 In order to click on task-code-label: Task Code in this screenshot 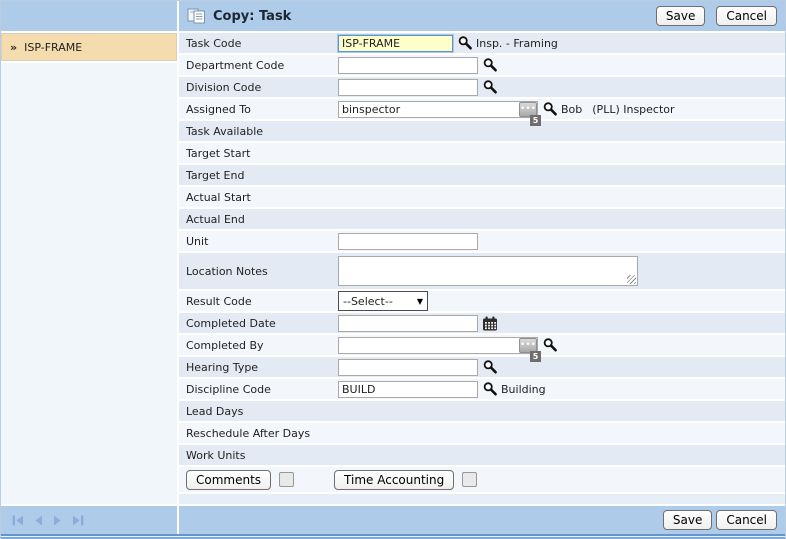, I will do `click(214, 43)`.